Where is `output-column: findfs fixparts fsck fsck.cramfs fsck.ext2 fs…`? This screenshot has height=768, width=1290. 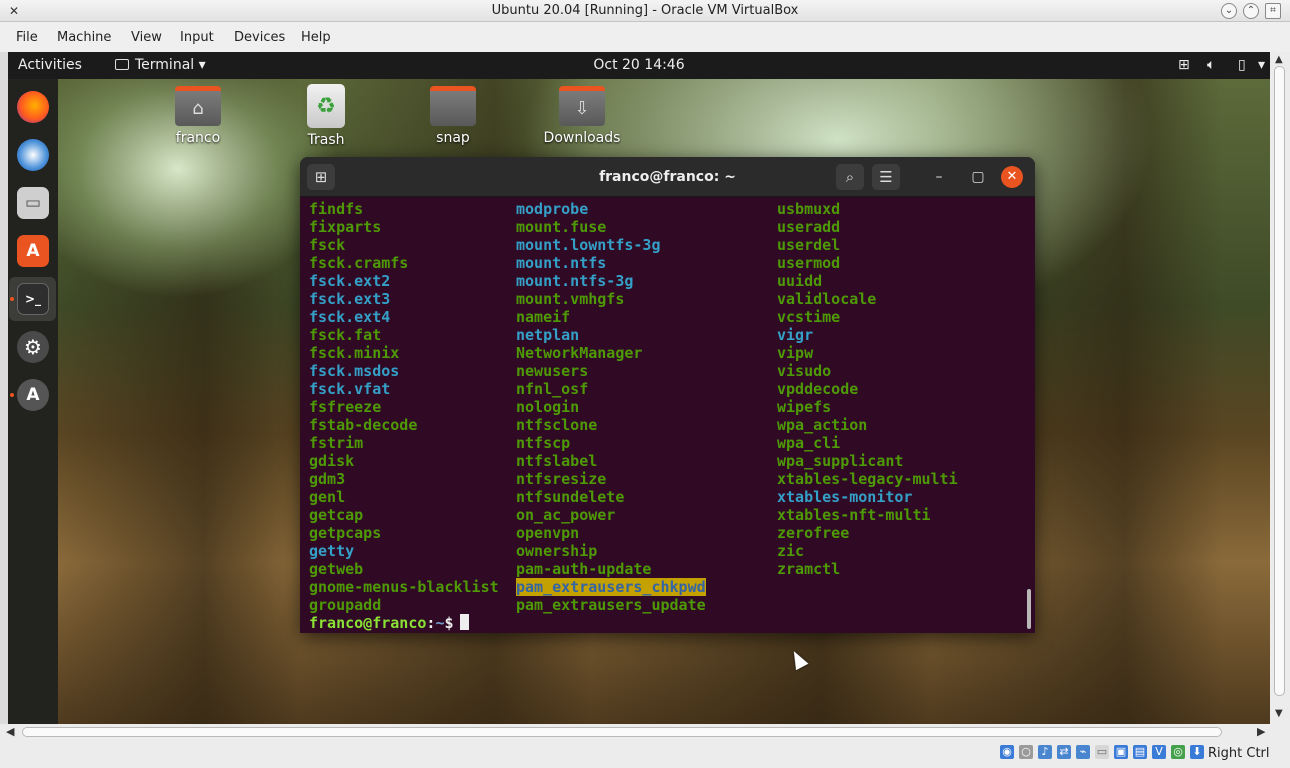 output-column: findfs fixparts fsck fsck.cramfs fsck.ext2 fs… is located at coordinates (404, 407).